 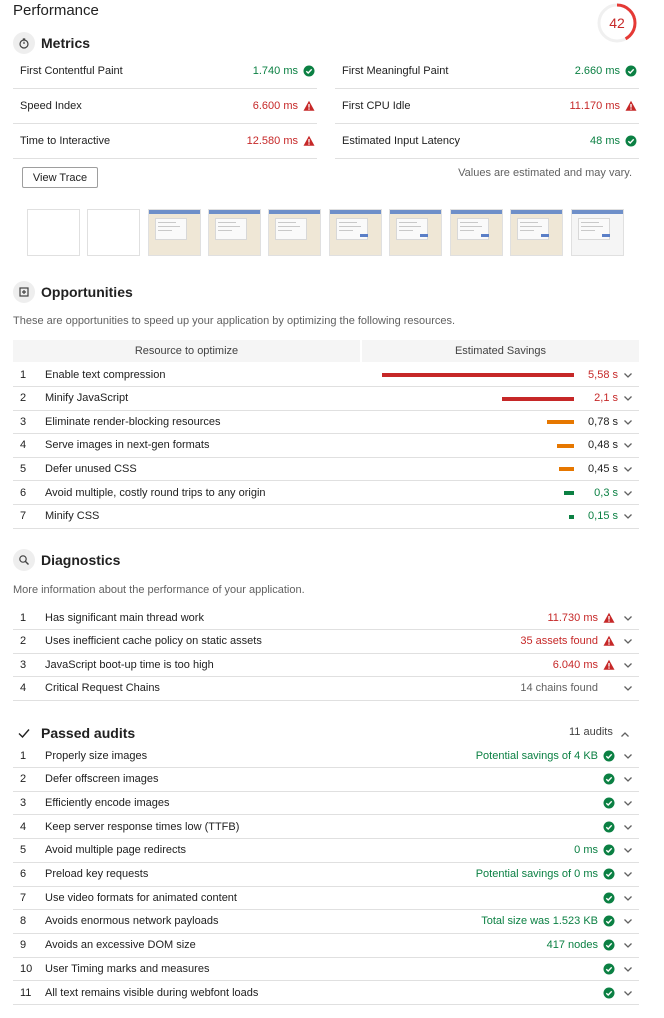 I want to click on metric-label: First CPU Idle, so click(x=376, y=106).